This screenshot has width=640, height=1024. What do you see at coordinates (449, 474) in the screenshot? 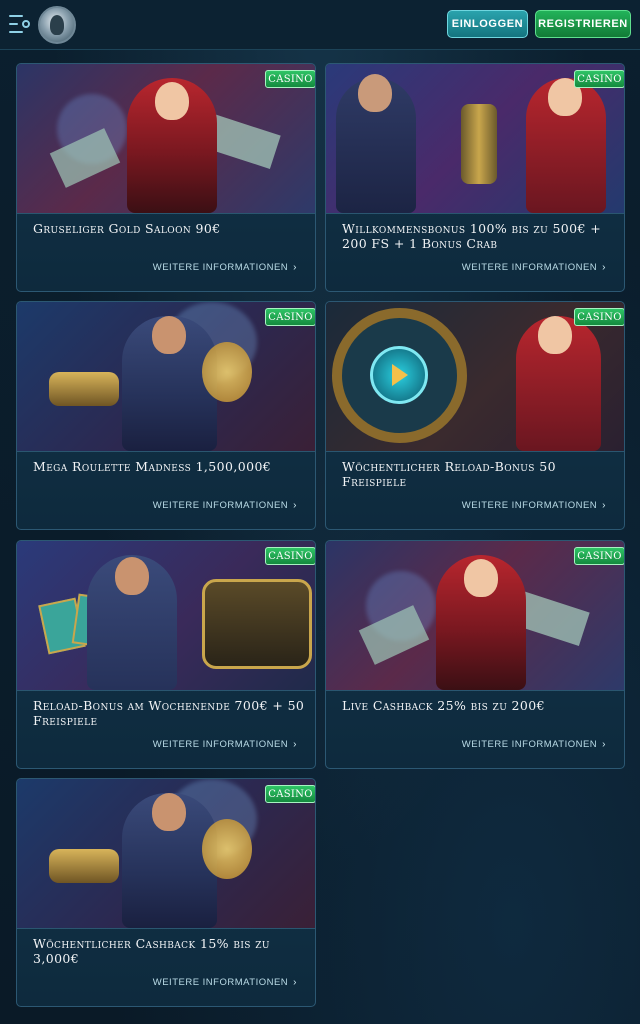
I see `promo-title: Wöchentlicher Reload-Bonus 50 Freispiele` at bounding box center [449, 474].